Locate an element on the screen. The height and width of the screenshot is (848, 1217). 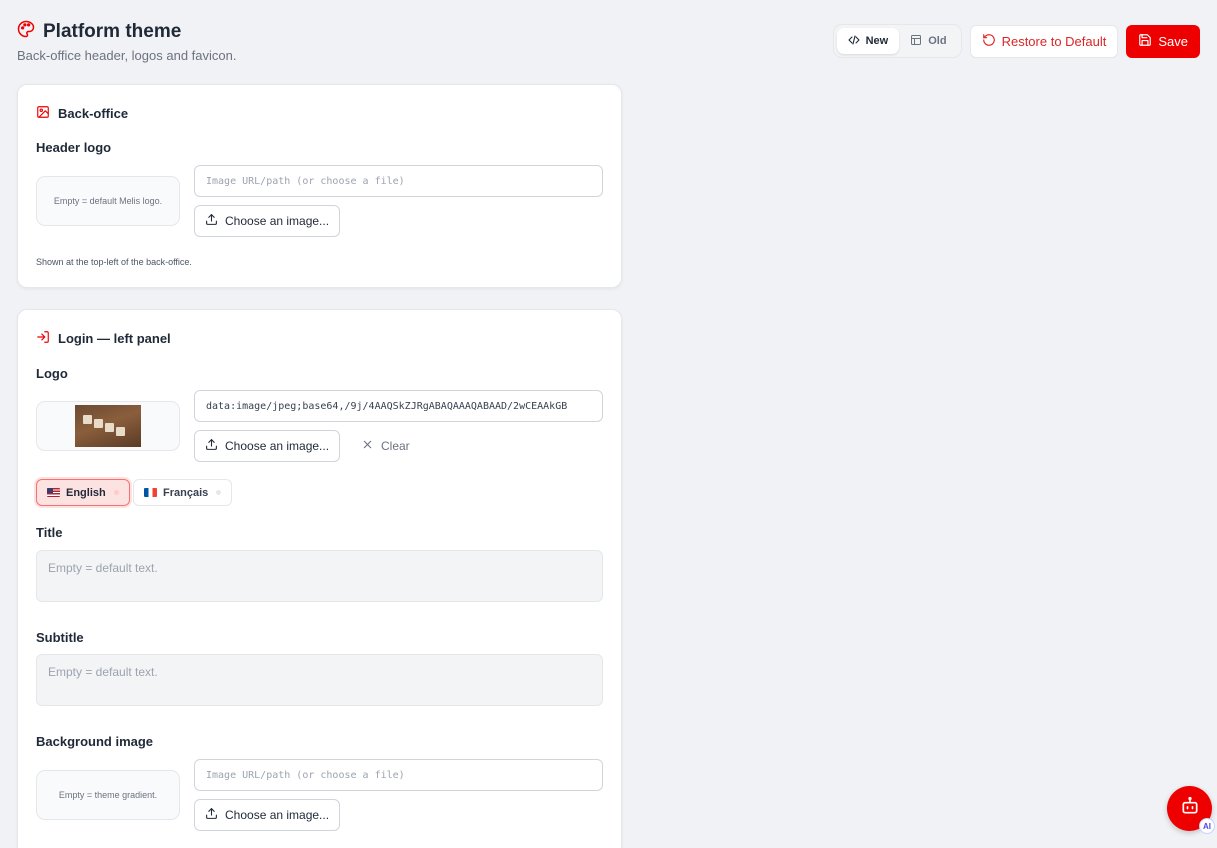
subtitle-textarea: Empty = default text. is located at coordinates (319, 680).